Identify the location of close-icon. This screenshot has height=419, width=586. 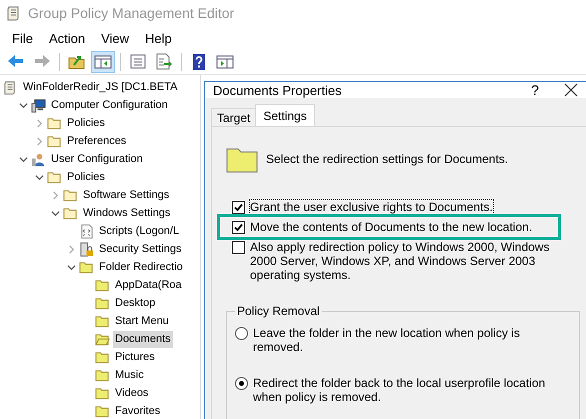
(571, 90).